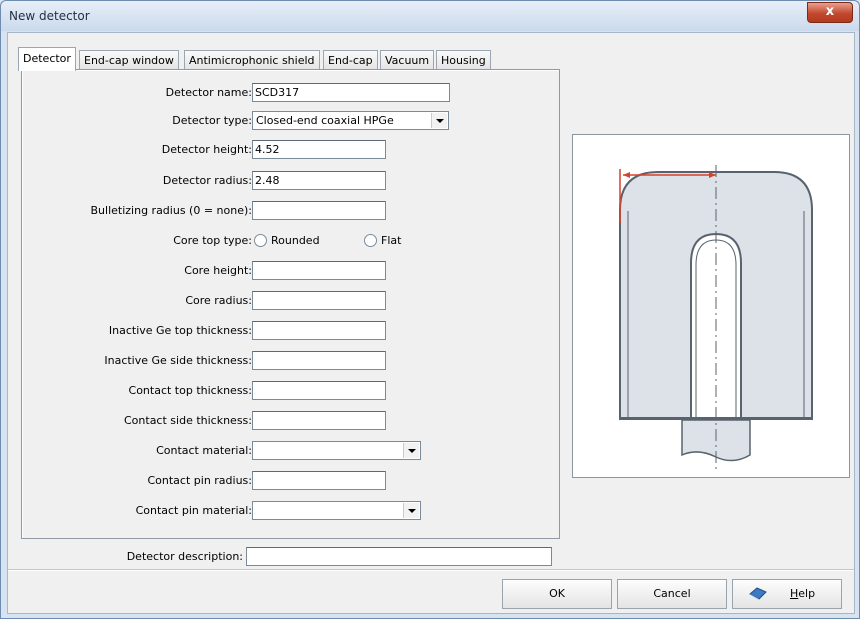  What do you see at coordinates (129, 60) in the screenshot?
I see `tab-end-cap-window: End-cap window` at bounding box center [129, 60].